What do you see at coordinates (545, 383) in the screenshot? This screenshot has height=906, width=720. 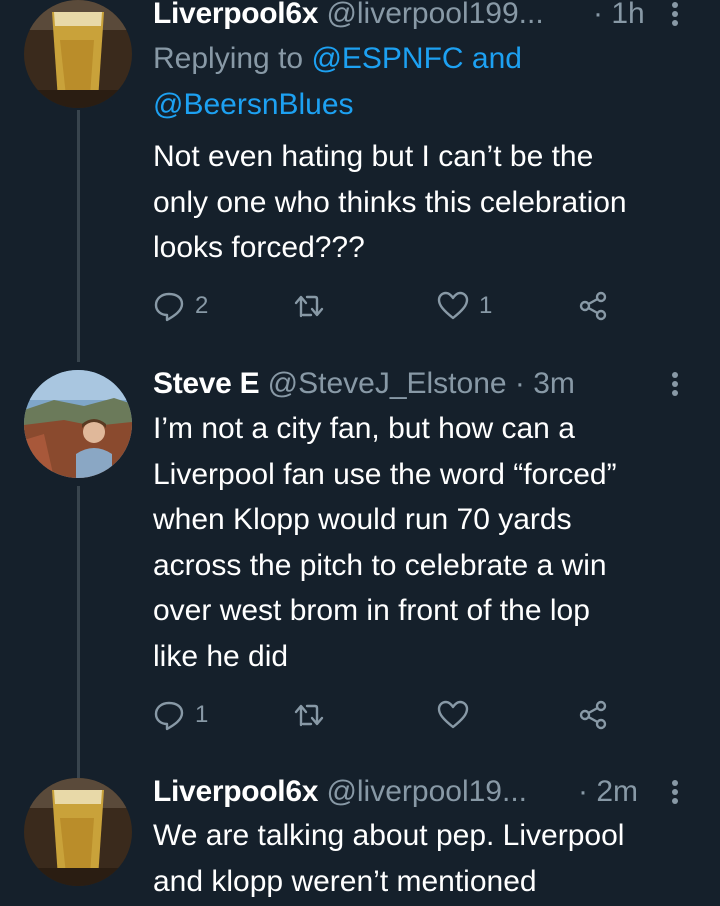 I see `timestamp: · 3m` at bounding box center [545, 383].